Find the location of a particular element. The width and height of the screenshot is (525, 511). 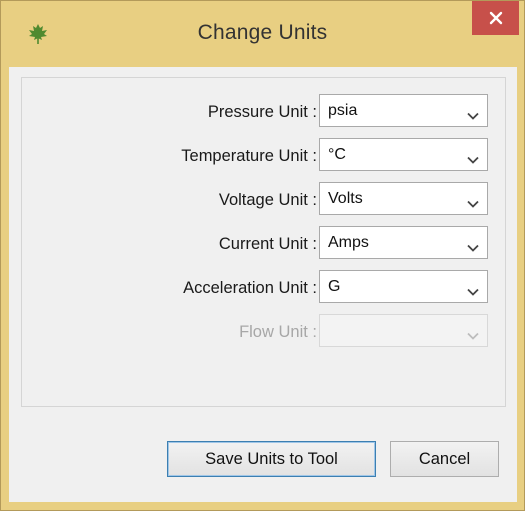

pressure-unit-value: psia is located at coordinates (343, 110).